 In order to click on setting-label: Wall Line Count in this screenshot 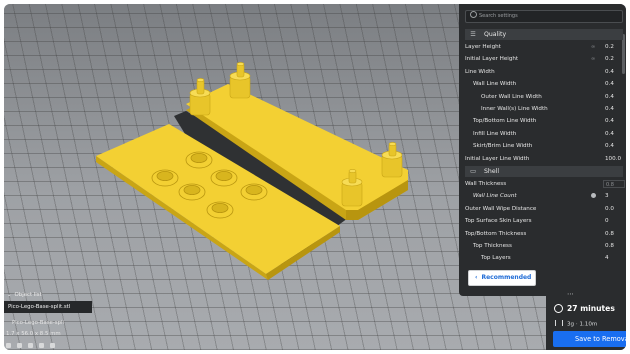, I will do `click(495, 196)`.